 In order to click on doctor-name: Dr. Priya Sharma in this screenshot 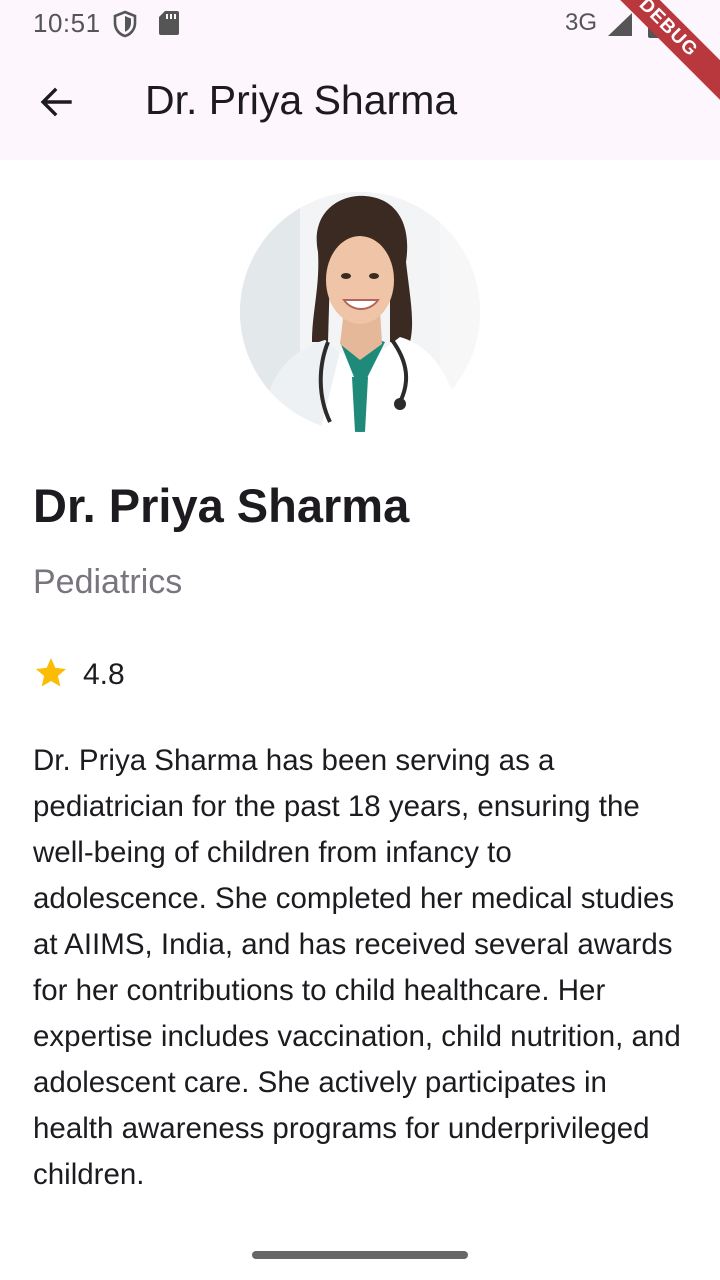, I will do `click(221, 505)`.